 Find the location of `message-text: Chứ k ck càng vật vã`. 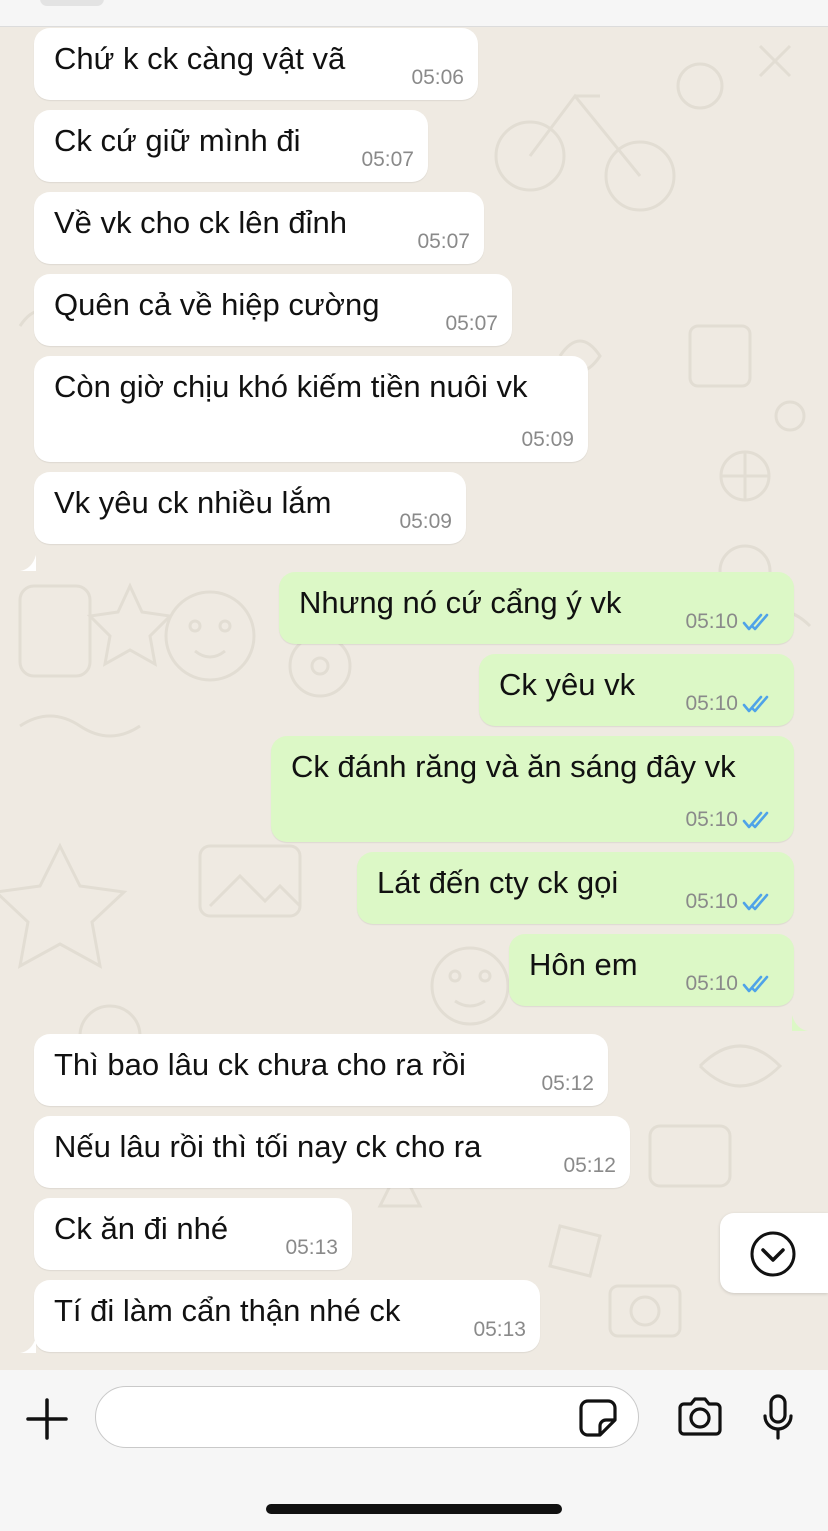

message-text: Chứ k ck càng vật vã is located at coordinates (200, 58).